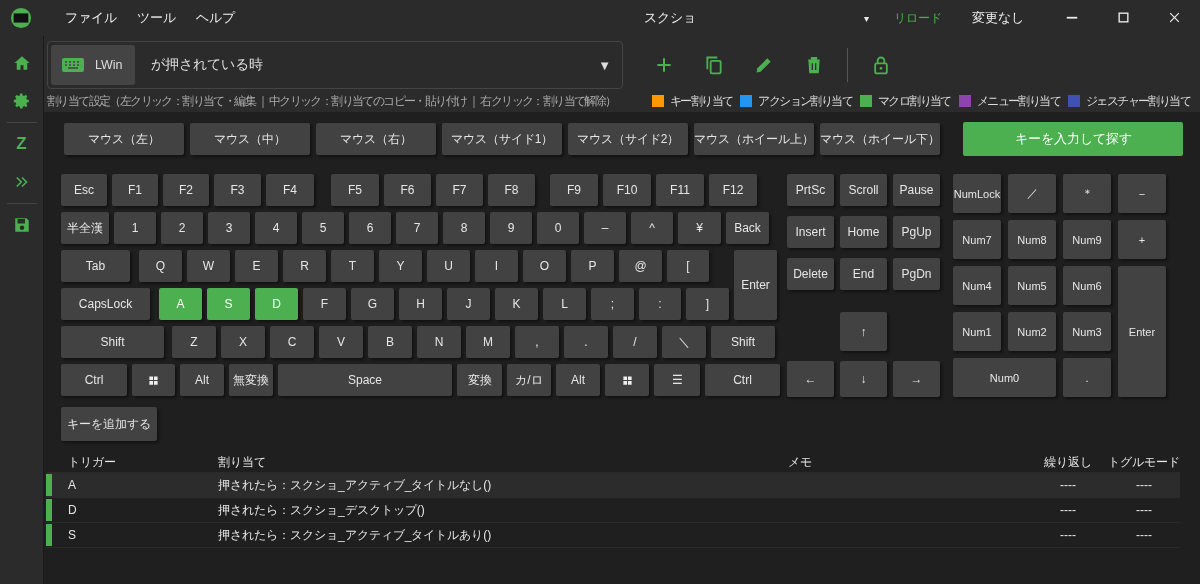 The width and height of the screenshot is (1200, 584). What do you see at coordinates (918, 18) in the screenshot?
I see `reload-link: リロード` at bounding box center [918, 18].